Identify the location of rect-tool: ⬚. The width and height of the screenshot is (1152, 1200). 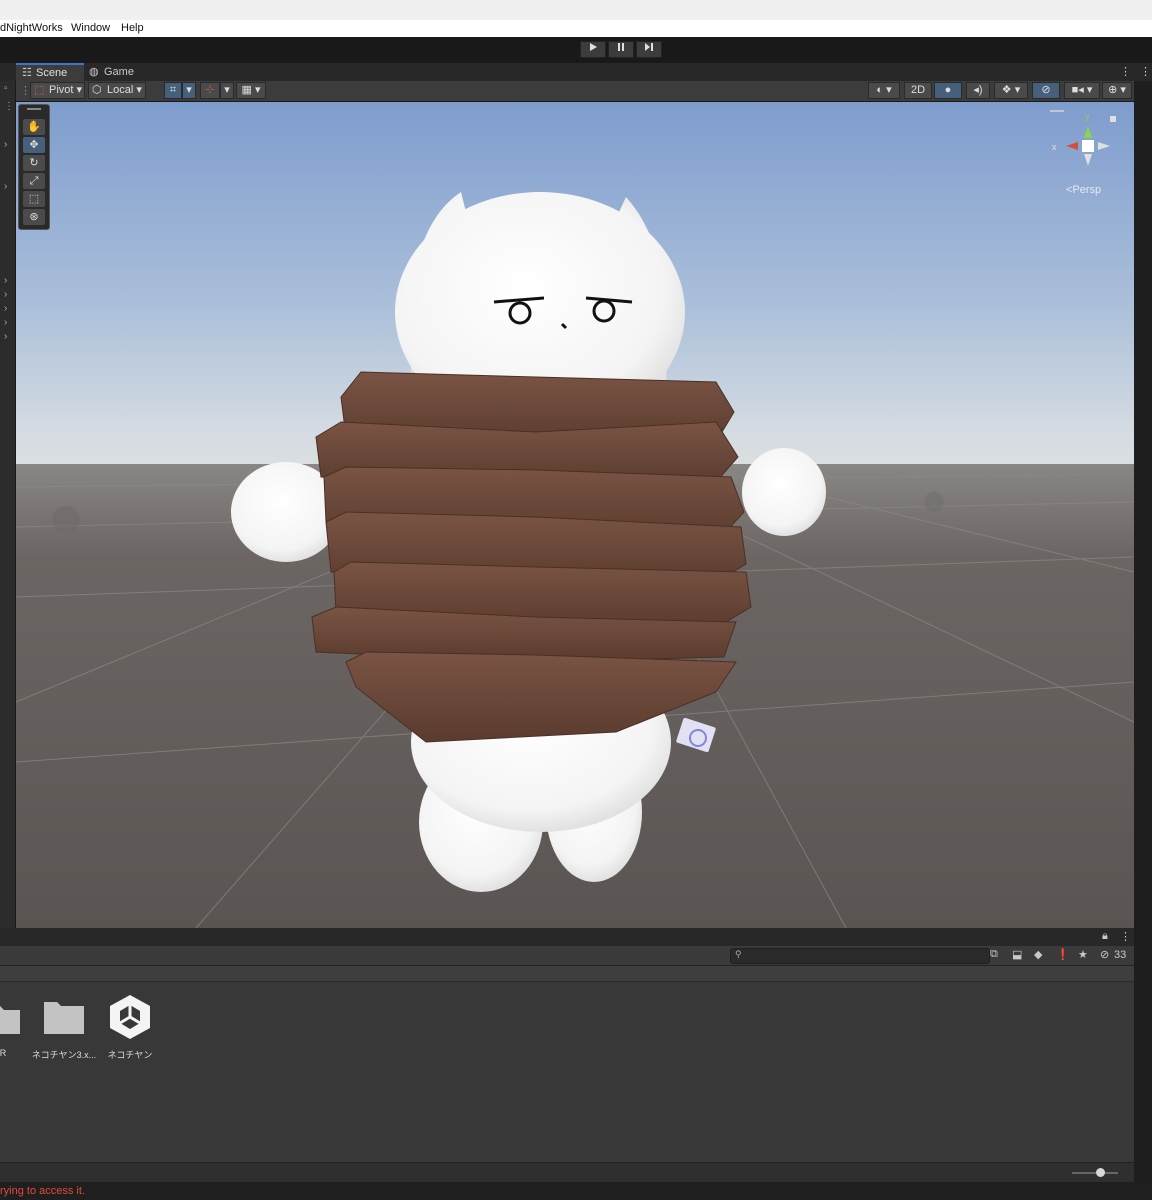
(34, 199).